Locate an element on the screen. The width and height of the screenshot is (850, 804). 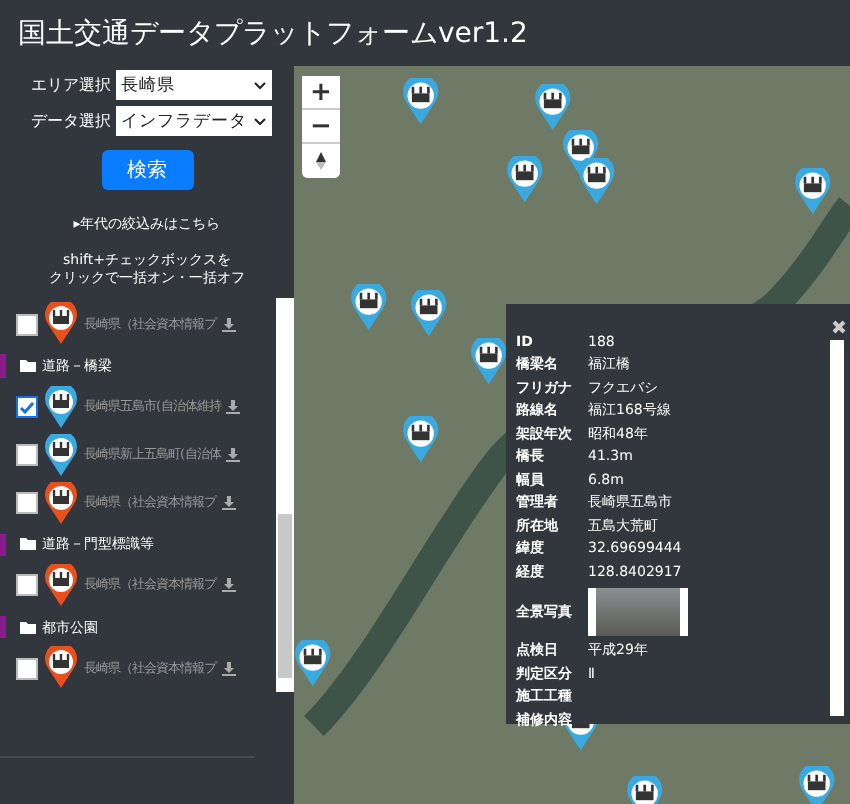
filter-label: データ選択 is located at coordinates (70, 121).